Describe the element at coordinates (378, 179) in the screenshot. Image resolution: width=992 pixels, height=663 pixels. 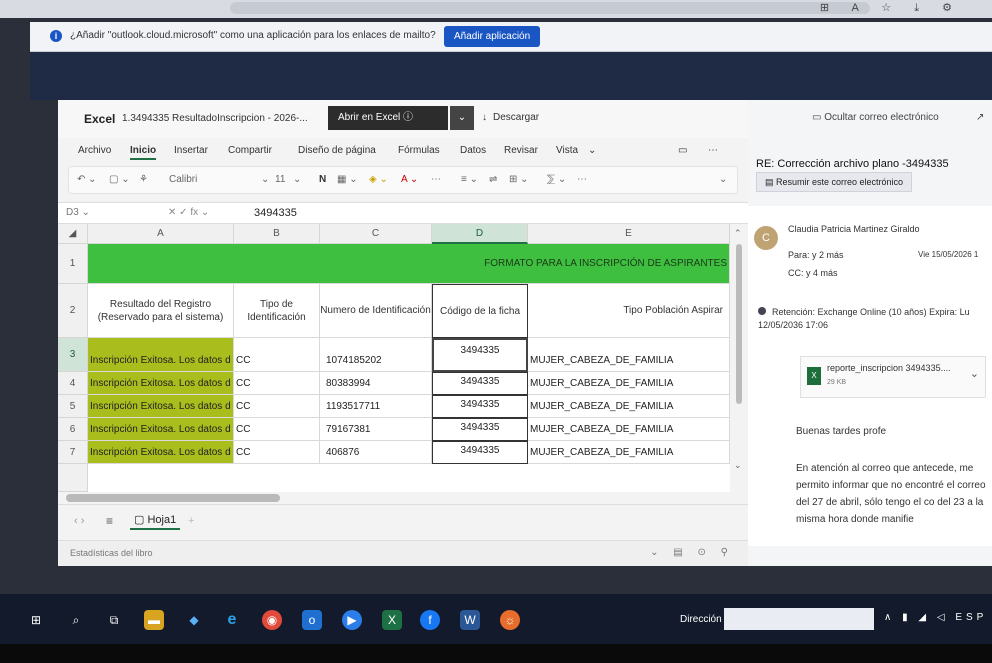
I see `fill-color-icon: ◈ ⌄` at that location.